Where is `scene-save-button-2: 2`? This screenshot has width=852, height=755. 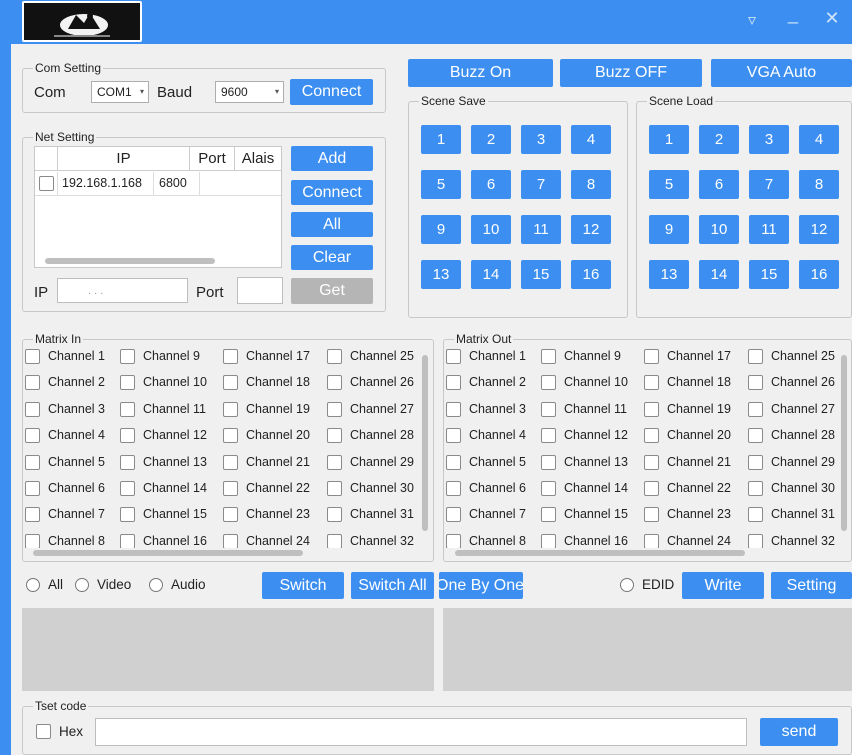
scene-save-button-2: 2 is located at coordinates (491, 139).